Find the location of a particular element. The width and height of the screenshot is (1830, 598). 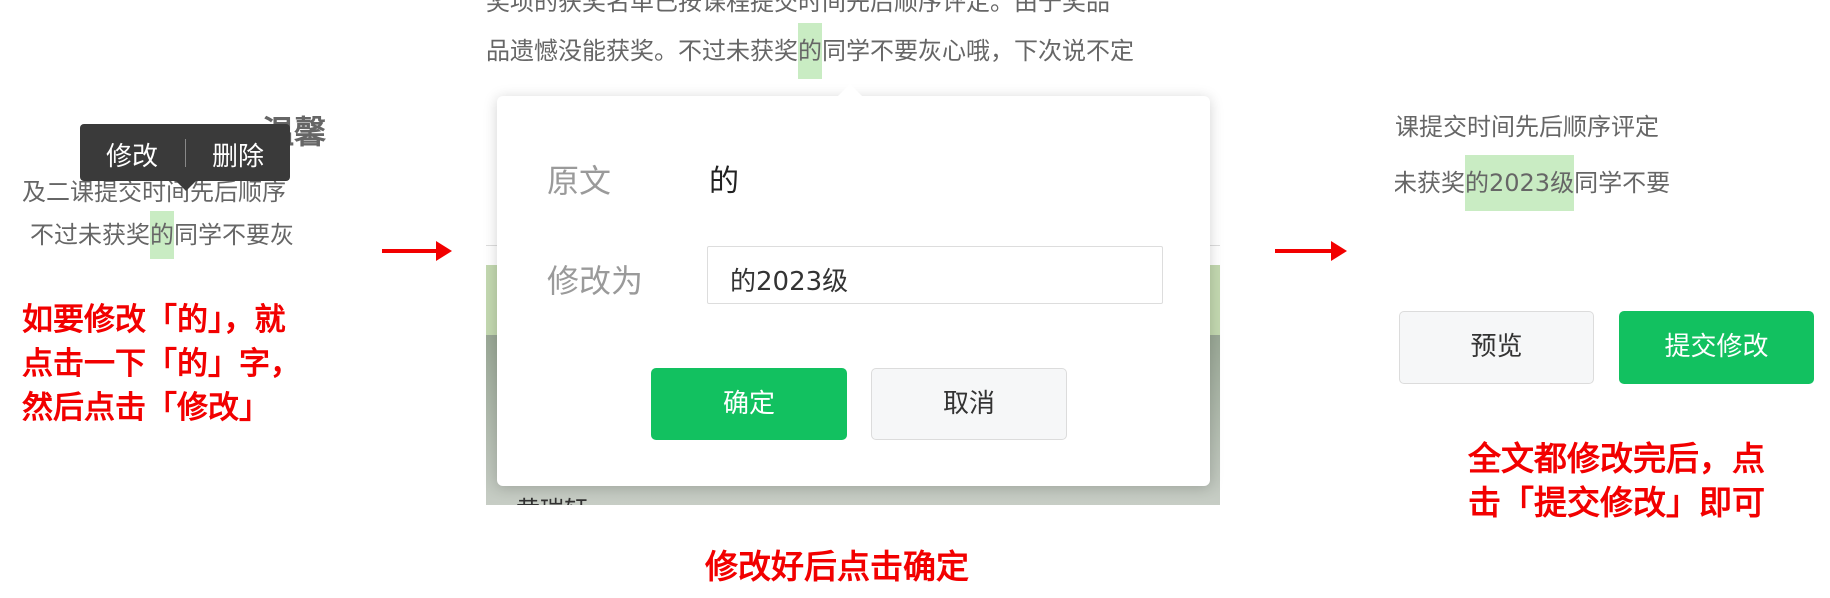

article-line-2: 不过未获奖的同学不要灰 is located at coordinates (162, 235).